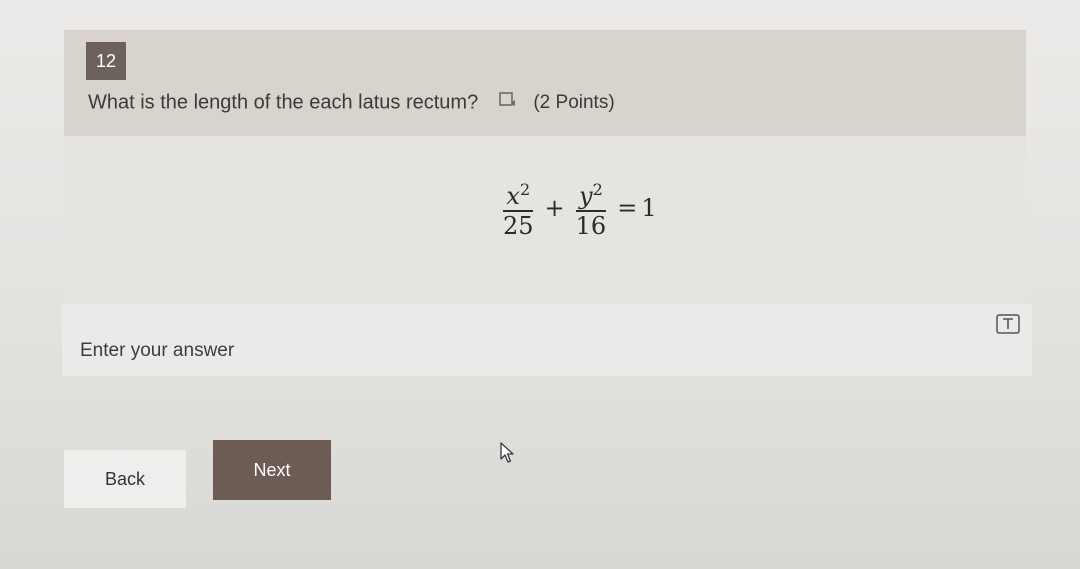 This screenshot has height=569, width=1080. What do you see at coordinates (574, 102) in the screenshot?
I see `question-points: (2 Points)` at bounding box center [574, 102].